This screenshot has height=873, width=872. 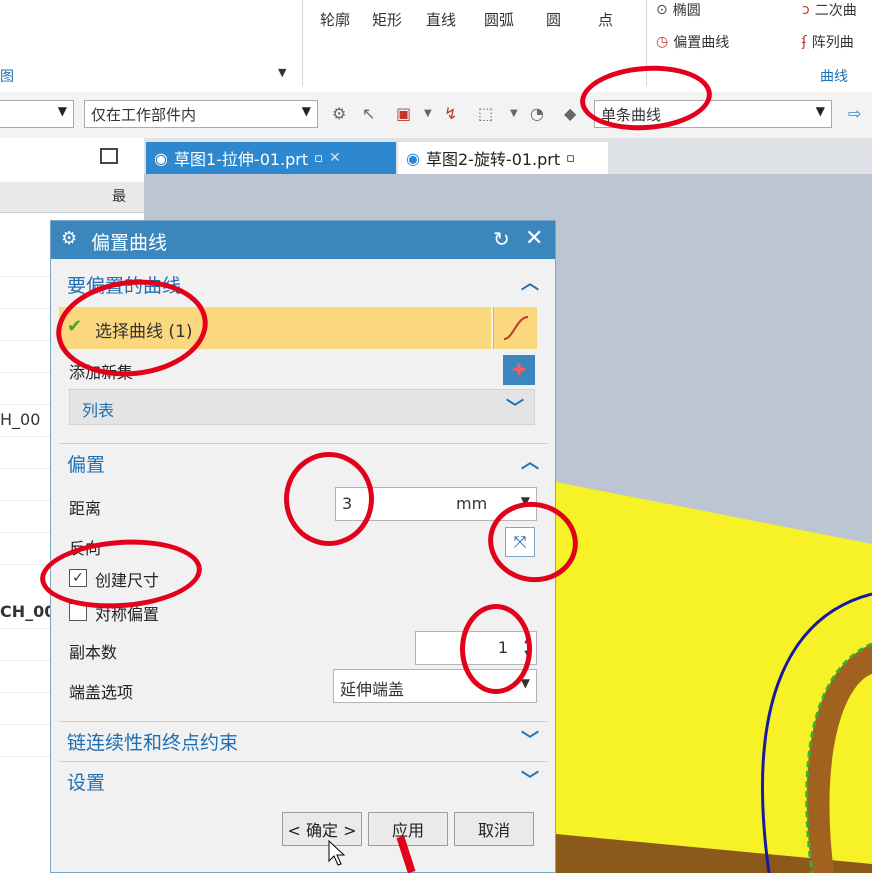 What do you see at coordinates (109, 156) in the screenshot?
I see `maximize-icon` at bounding box center [109, 156].